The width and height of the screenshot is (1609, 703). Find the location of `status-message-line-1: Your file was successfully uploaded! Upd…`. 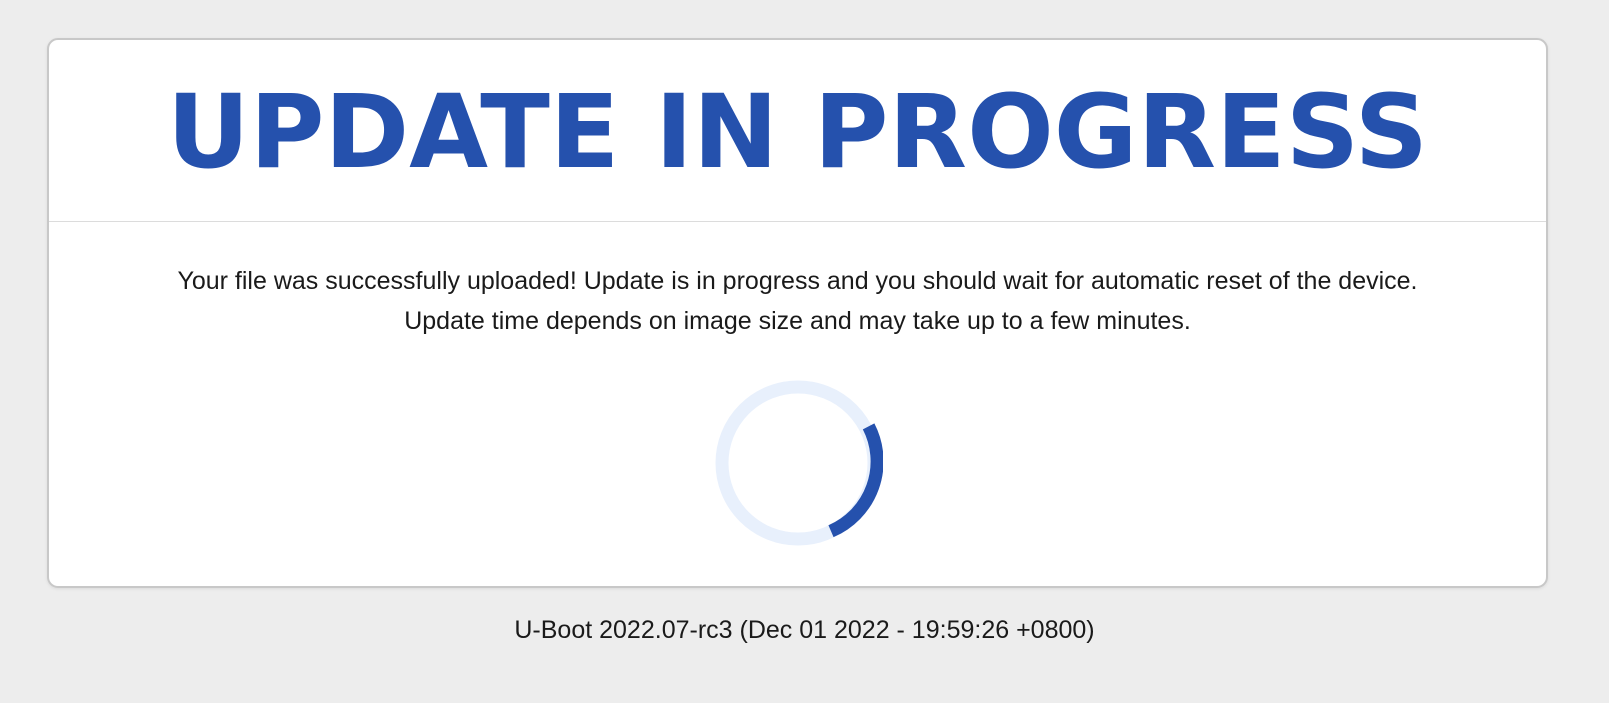

status-message-line-1: Your file was successfully uploaded! Upd… is located at coordinates (797, 281).